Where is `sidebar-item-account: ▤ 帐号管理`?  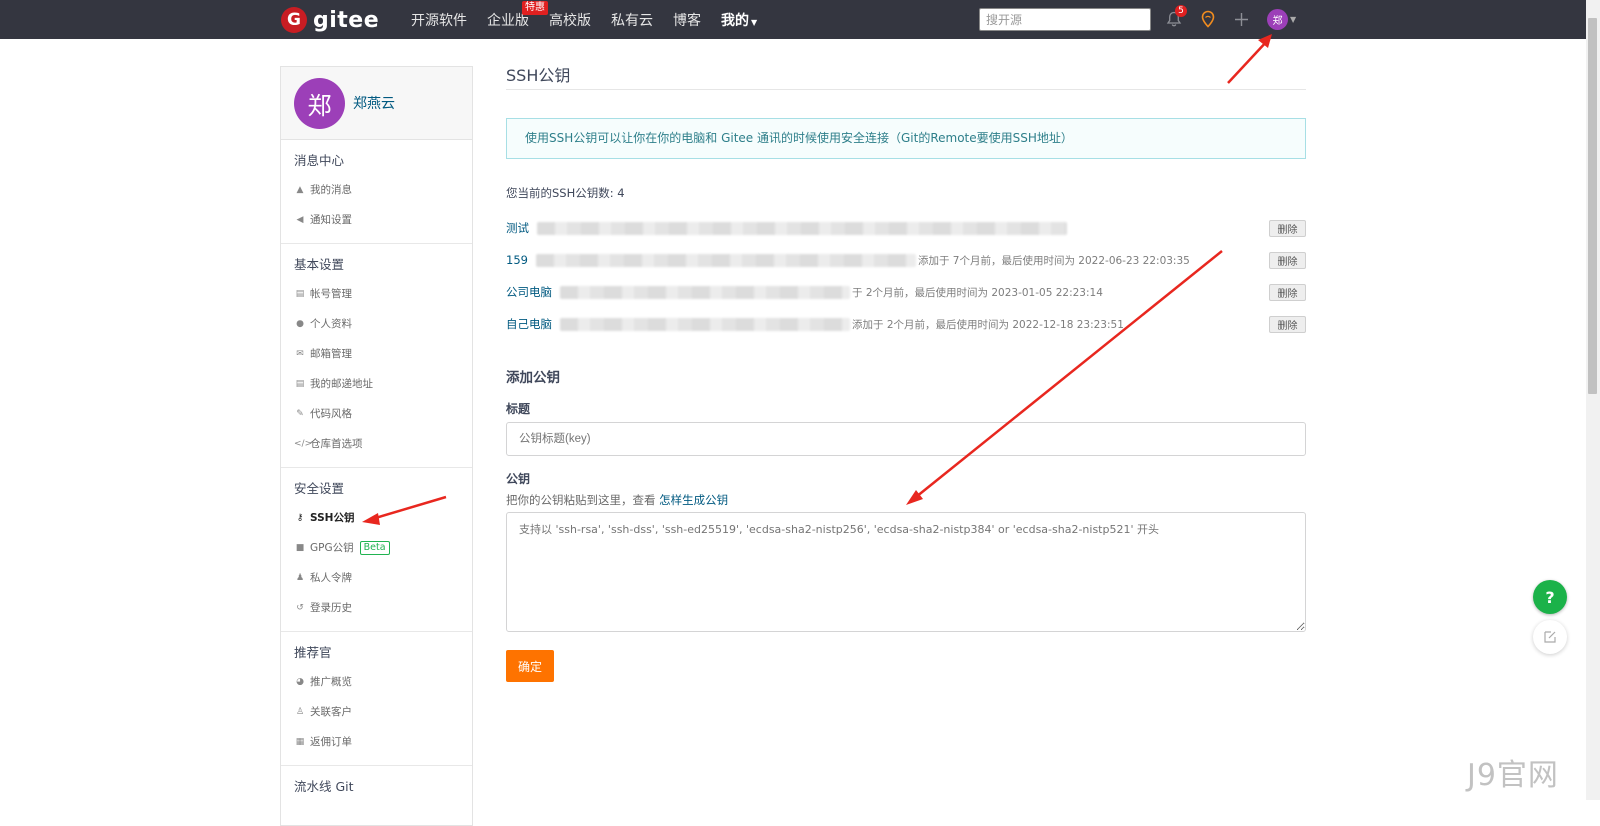 sidebar-item-account: ▤ 帐号管理 is located at coordinates (376, 294).